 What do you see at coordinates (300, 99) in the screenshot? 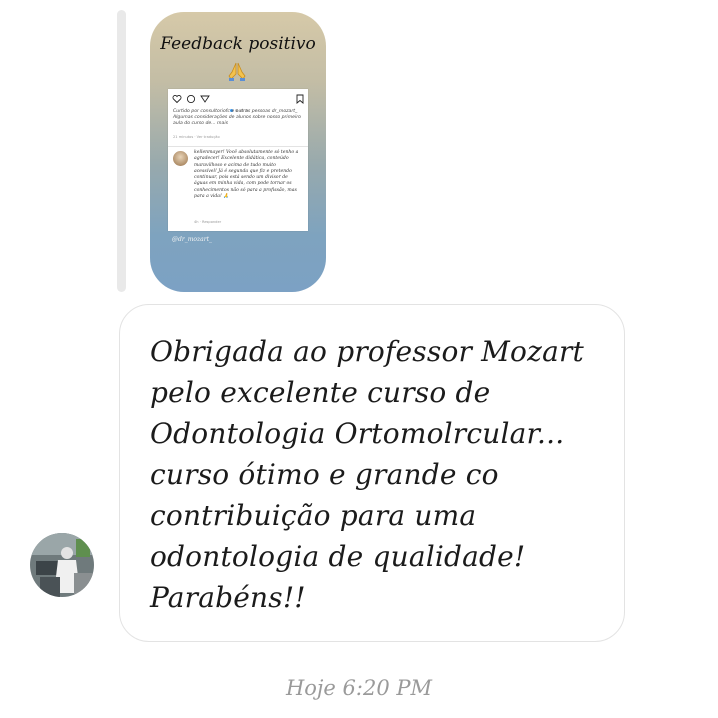
I see `bookmark-icon` at bounding box center [300, 99].